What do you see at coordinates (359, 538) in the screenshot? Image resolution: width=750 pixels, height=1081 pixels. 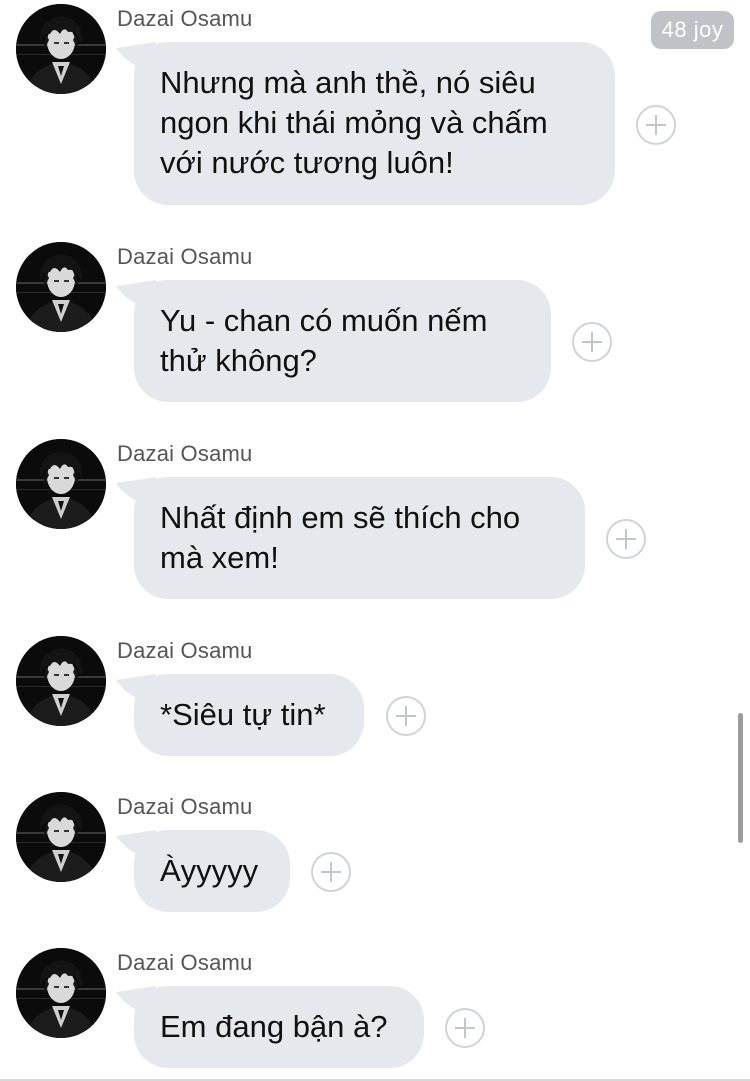 I see `message-bubble: Nhất định em sẽ thích cho mà xem!` at bounding box center [359, 538].